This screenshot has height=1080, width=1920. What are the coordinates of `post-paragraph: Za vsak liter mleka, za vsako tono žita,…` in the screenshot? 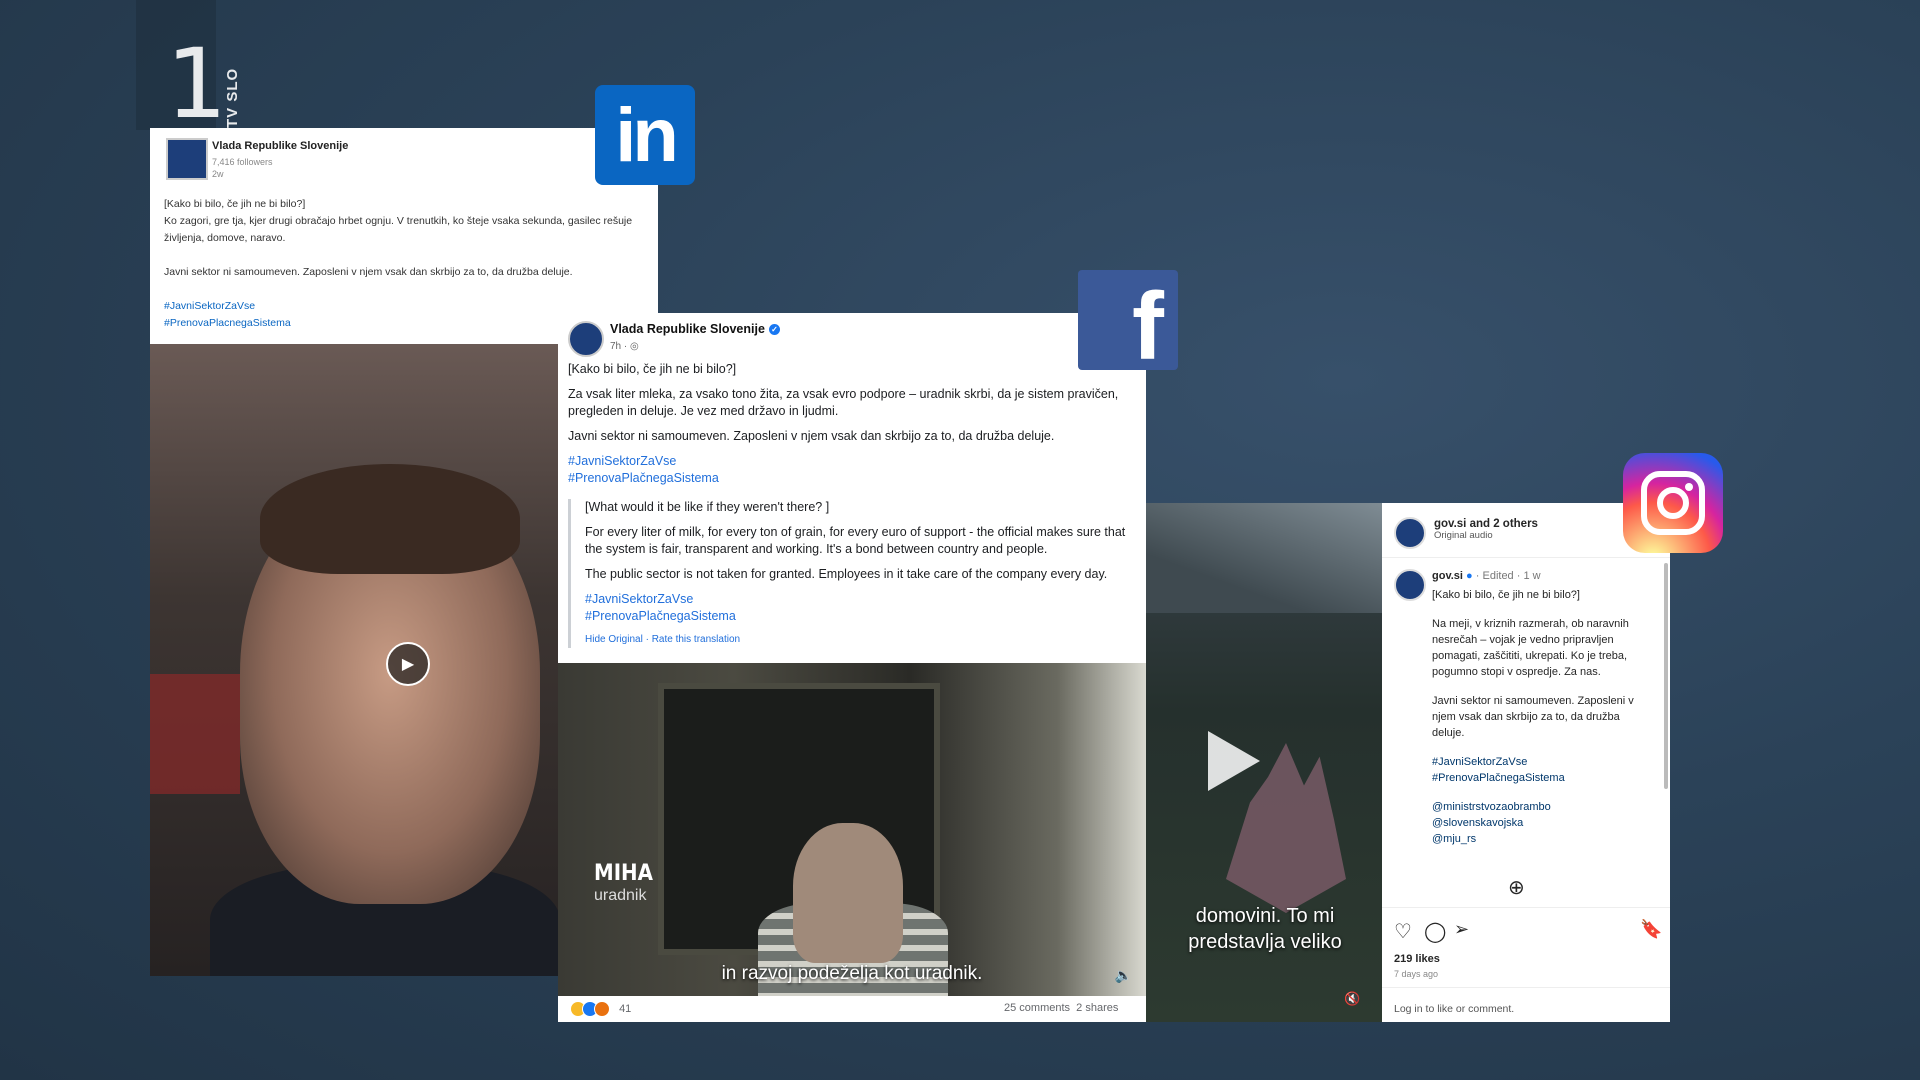 It's located at (843, 402).